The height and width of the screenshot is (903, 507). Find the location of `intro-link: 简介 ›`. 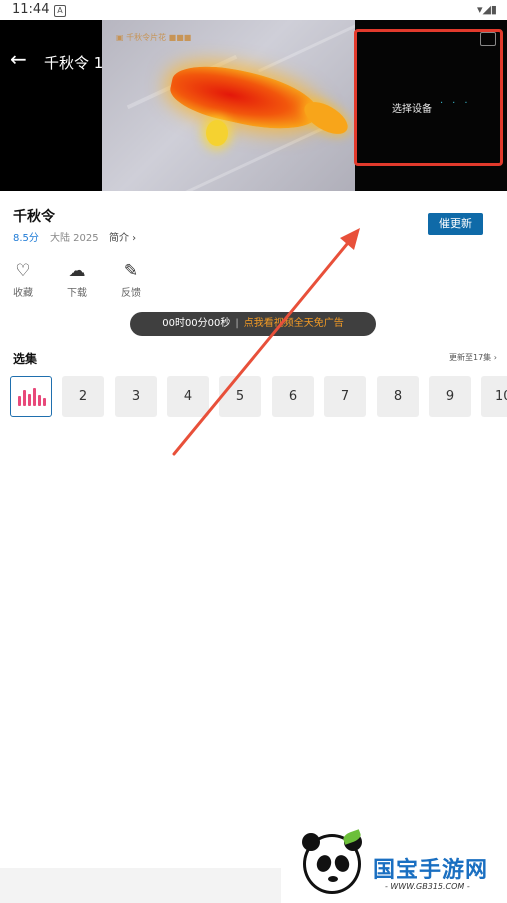

intro-link: 简介 › is located at coordinates (122, 236).